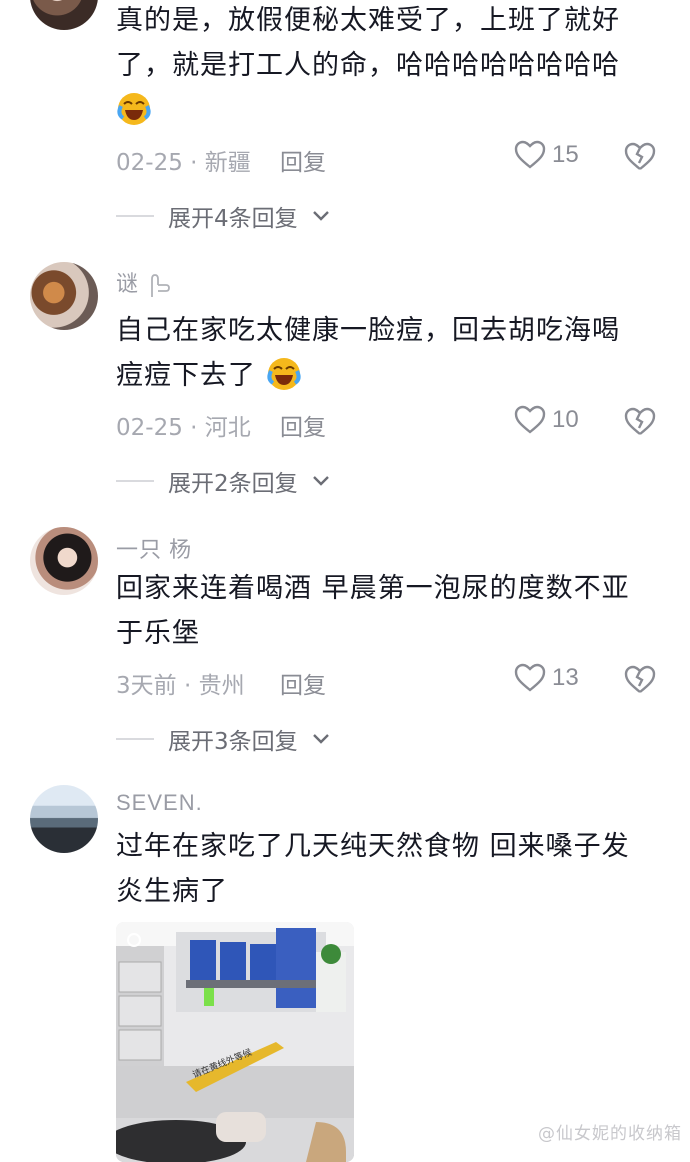 Image resolution: width=690 pixels, height=1162 pixels. Describe the element at coordinates (183, 163) in the screenshot. I see `comment-meta: 02-25 · 新疆` at that location.